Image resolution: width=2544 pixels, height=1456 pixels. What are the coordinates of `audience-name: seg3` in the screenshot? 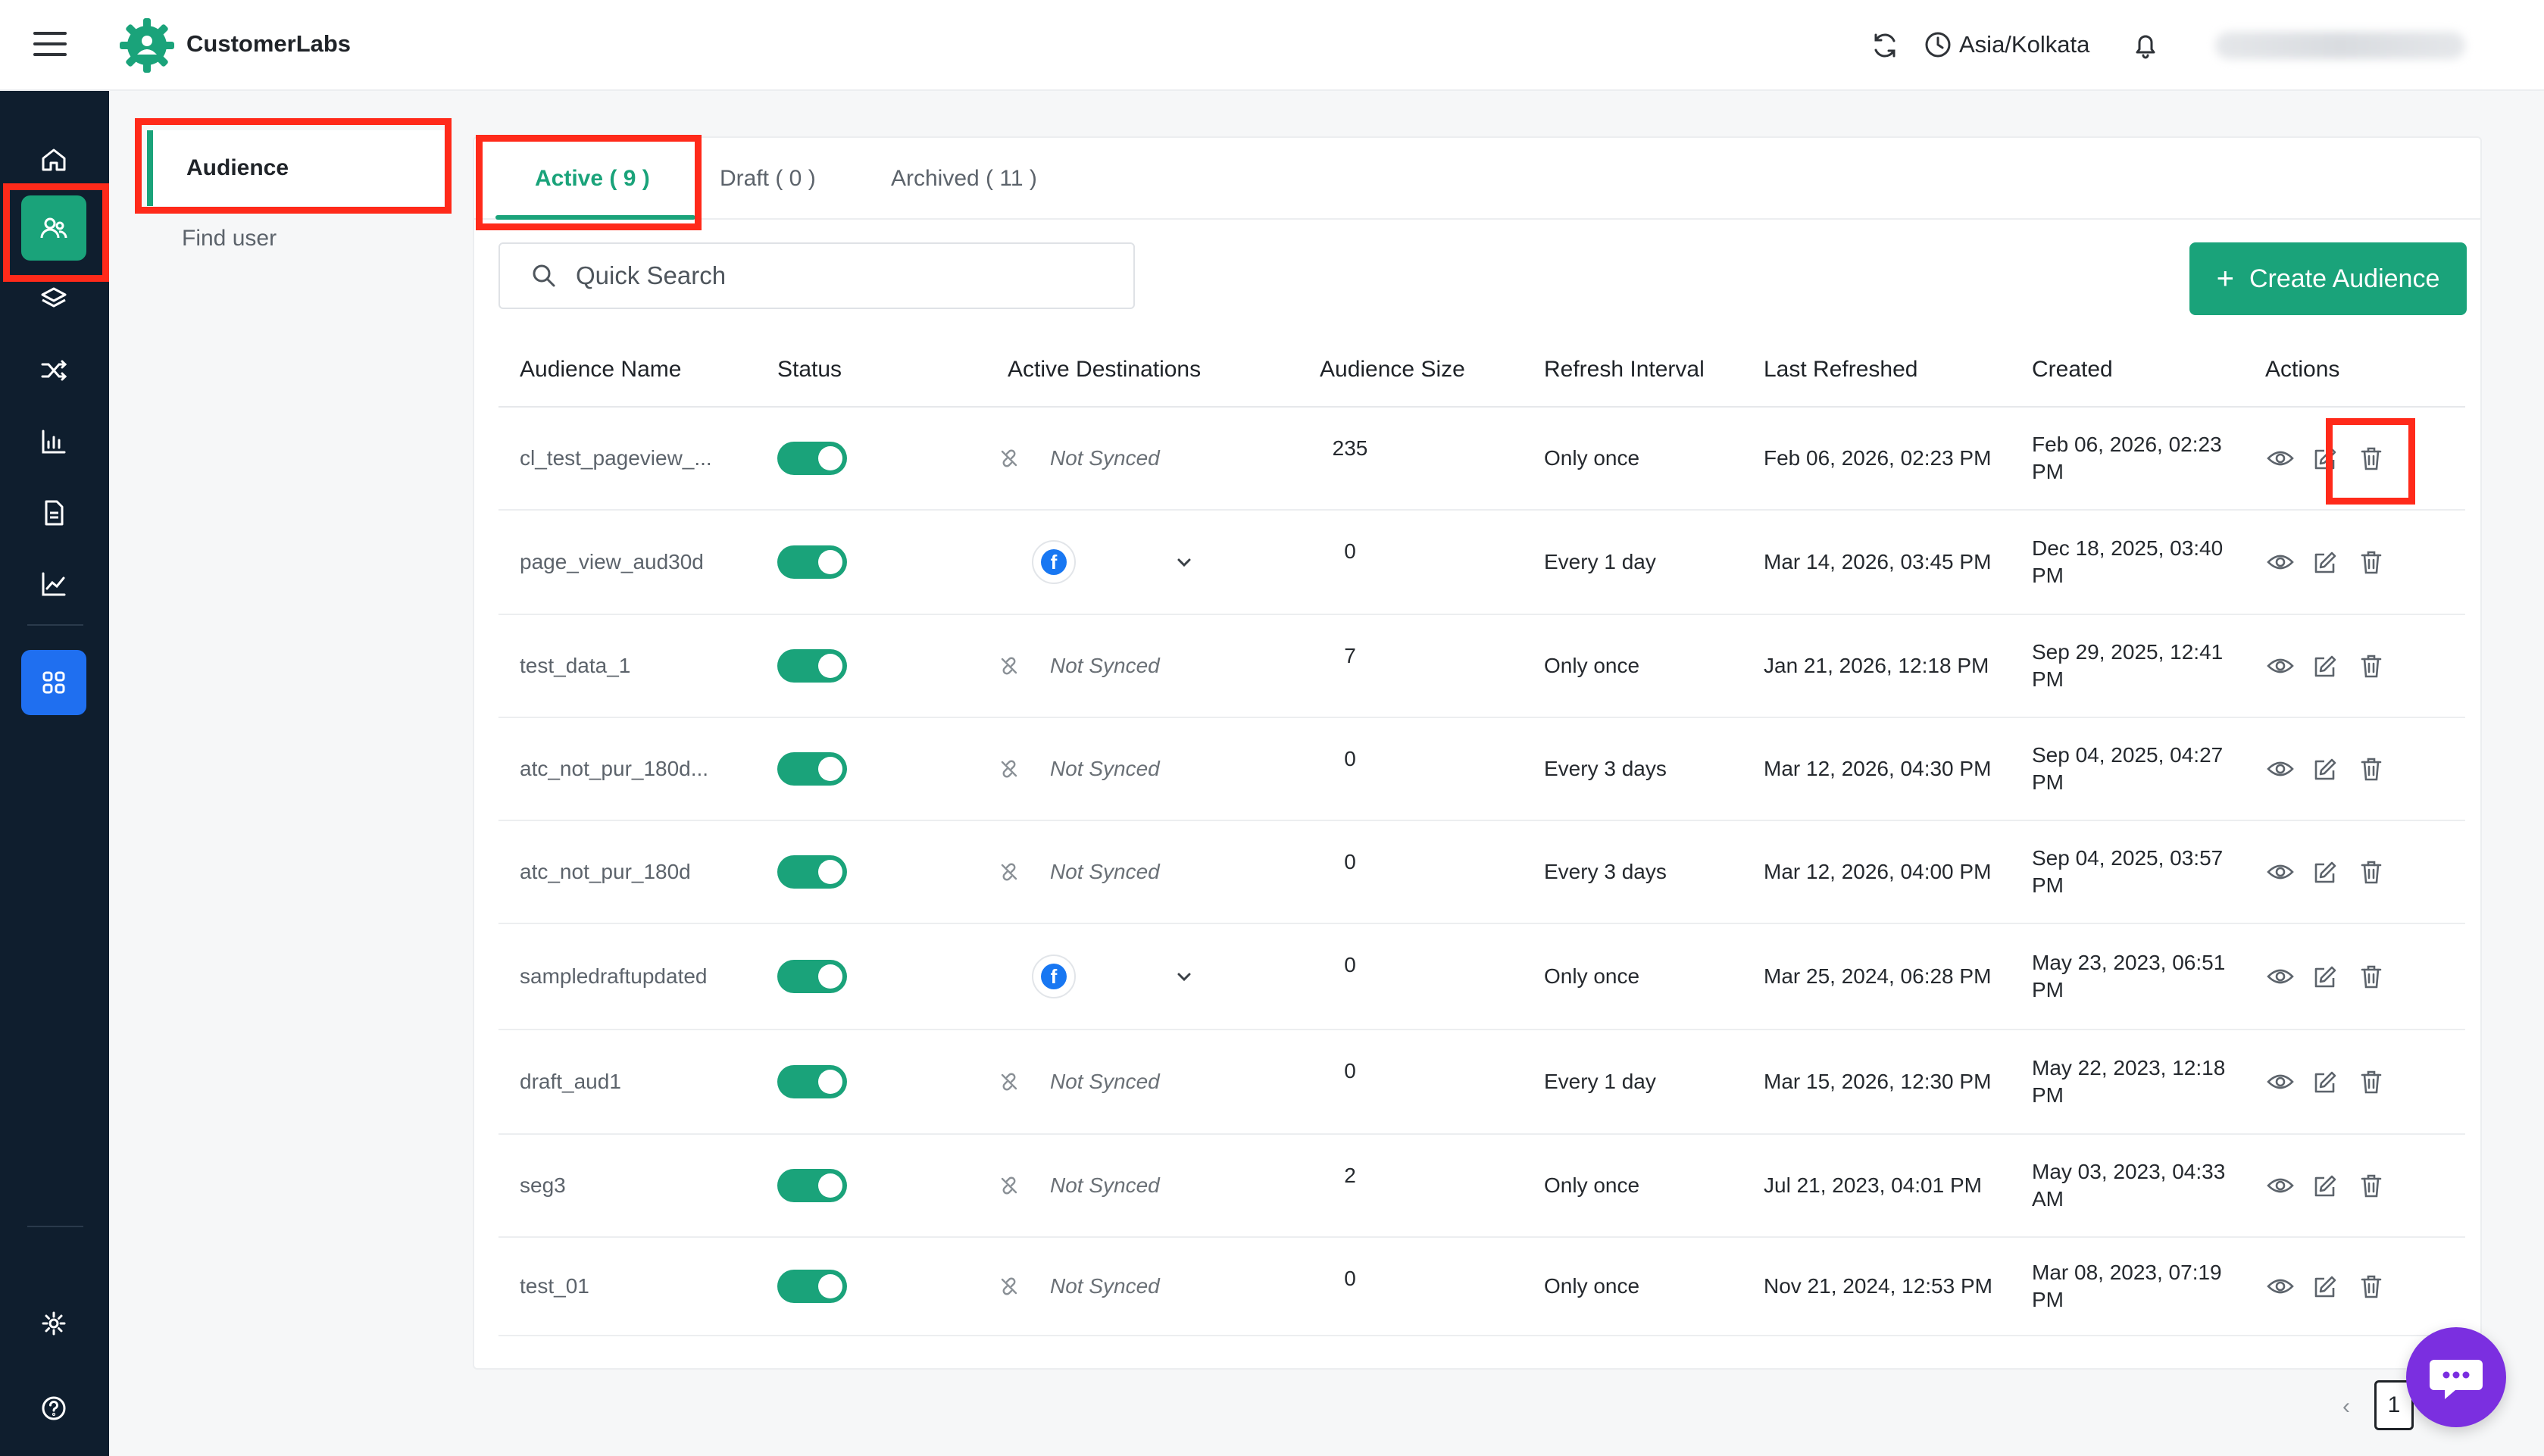 It's located at (543, 1185).